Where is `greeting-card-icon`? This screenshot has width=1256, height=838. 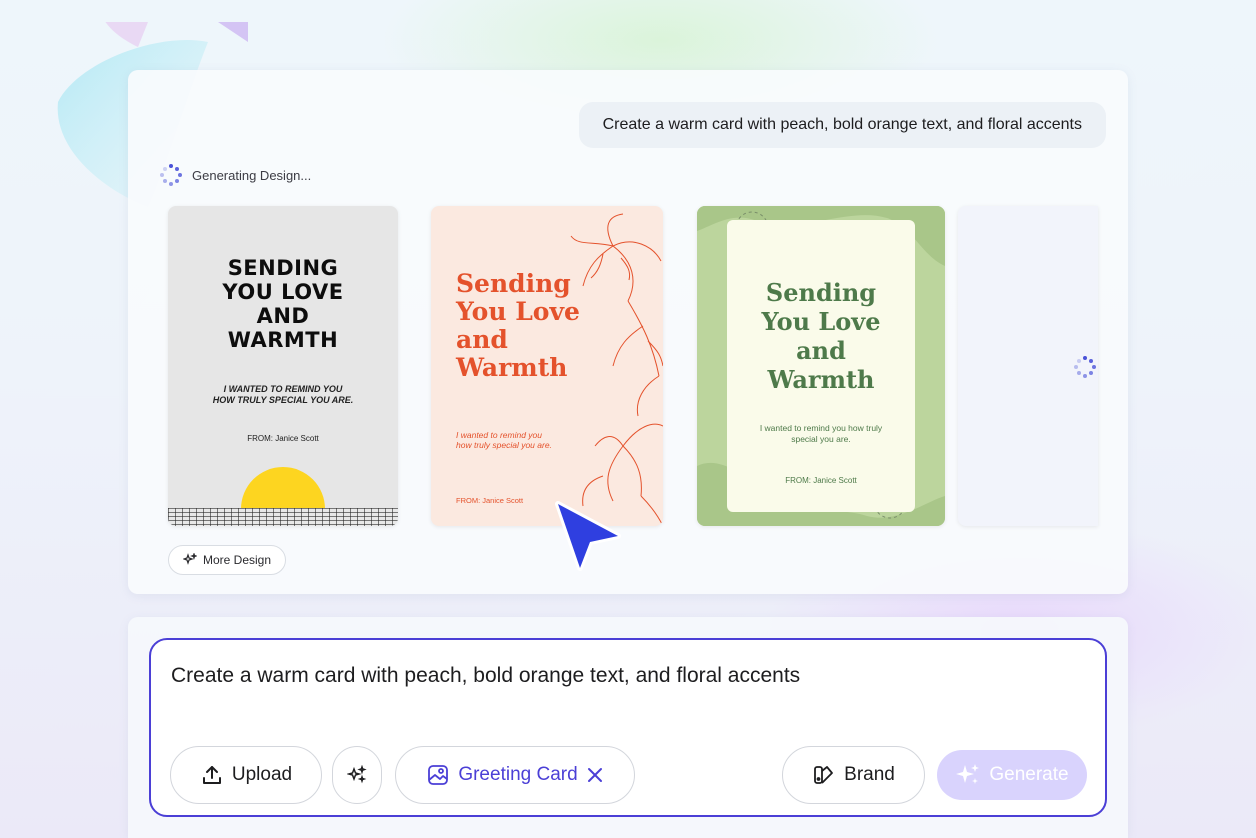
greeting-card-icon is located at coordinates (438, 775).